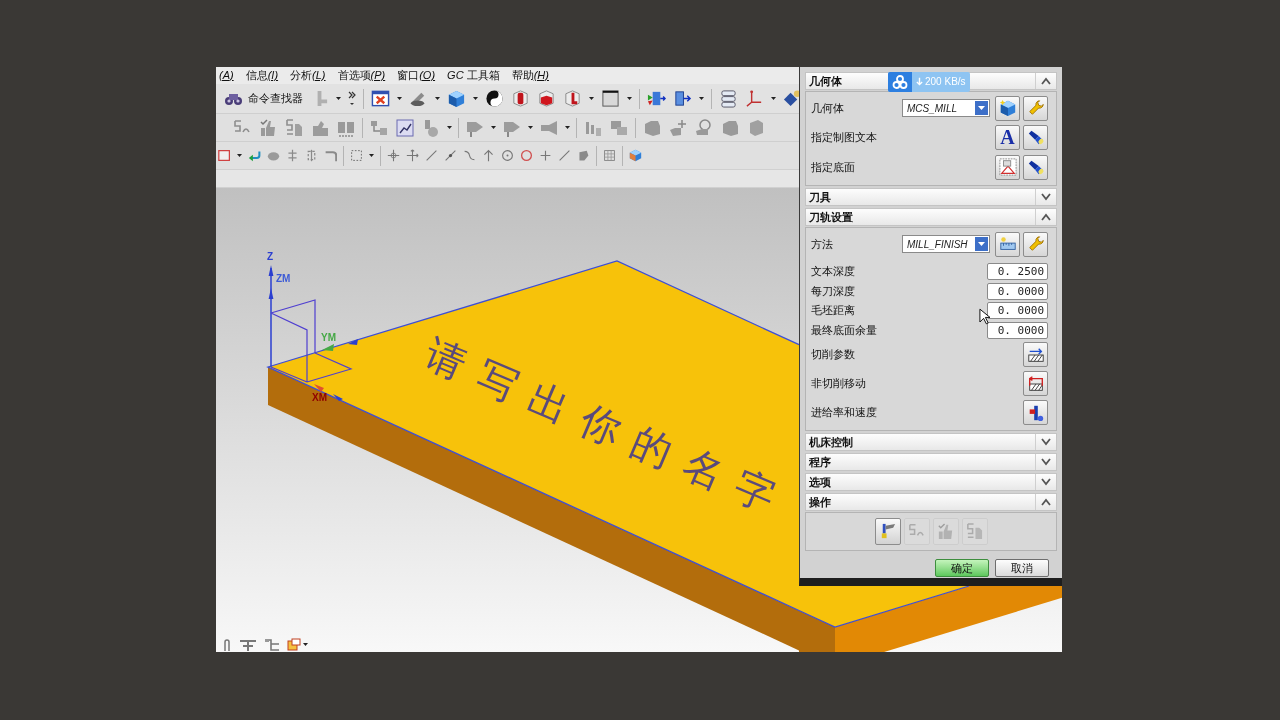 The width and height of the screenshot is (1280, 720). I want to click on arch-icon, so click(227, 644).